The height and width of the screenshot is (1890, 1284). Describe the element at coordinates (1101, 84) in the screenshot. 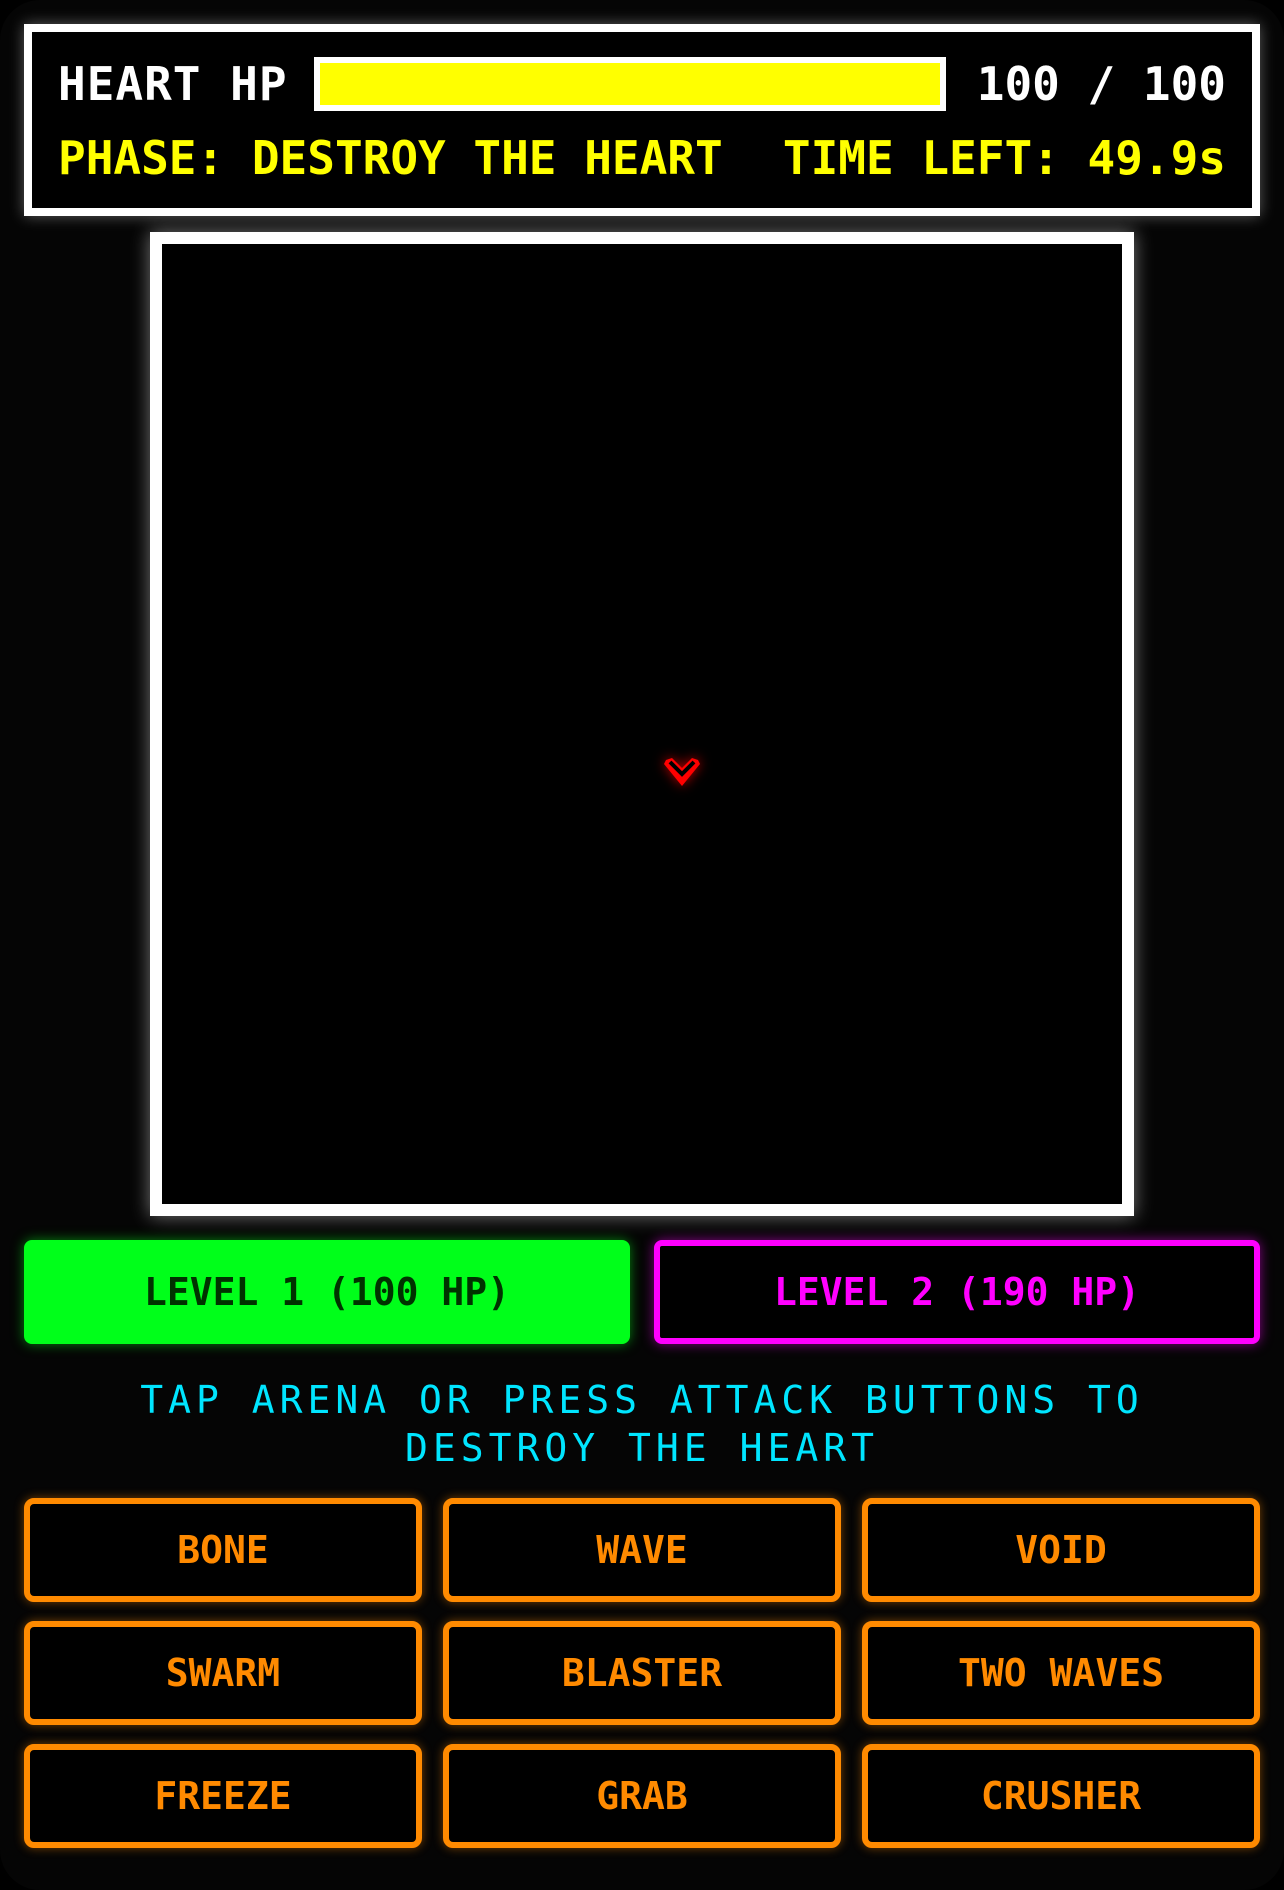

I see `hp-value: 100 / 100` at that location.